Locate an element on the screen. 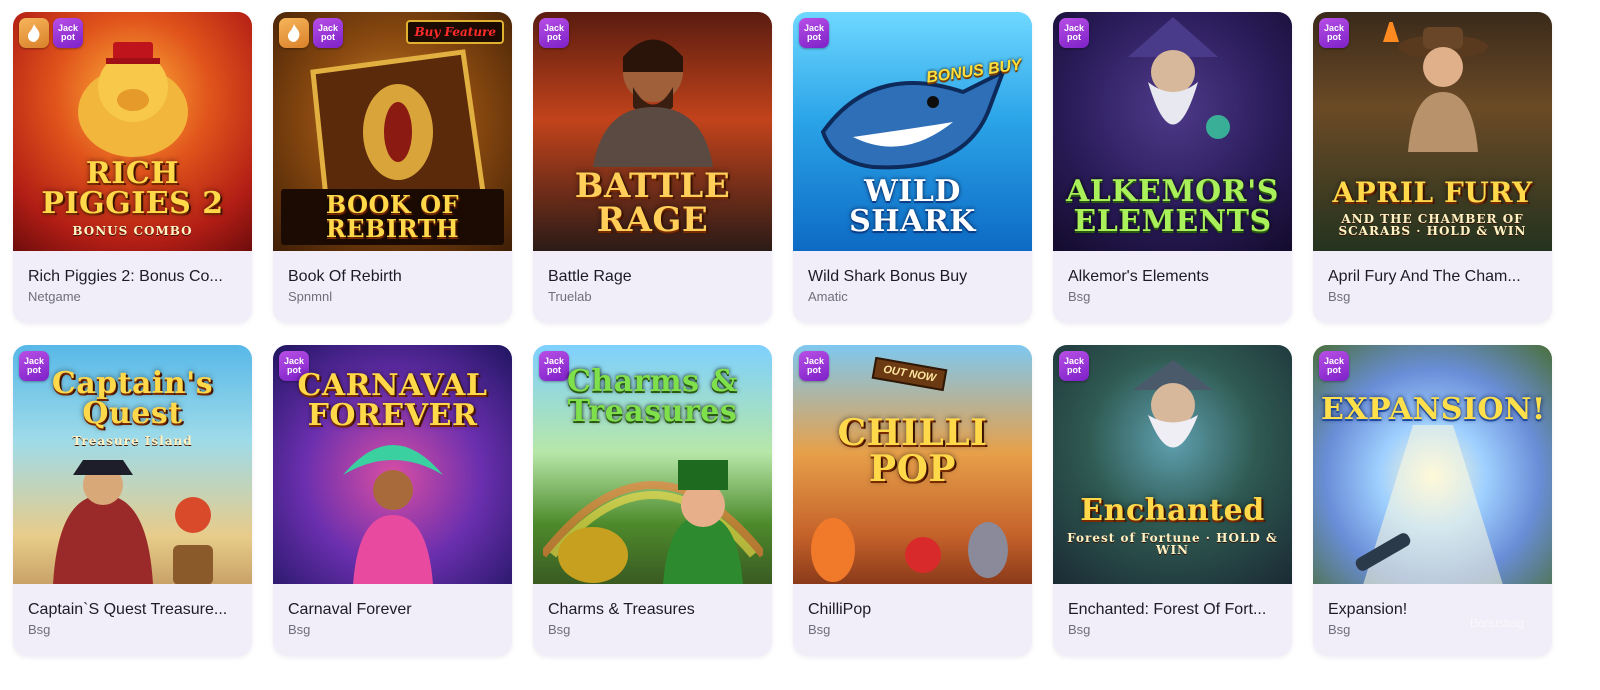 The height and width of the screenshot is (690, 1600). game-title: Alkemor's Elements is located at coordinates (1172, 276).